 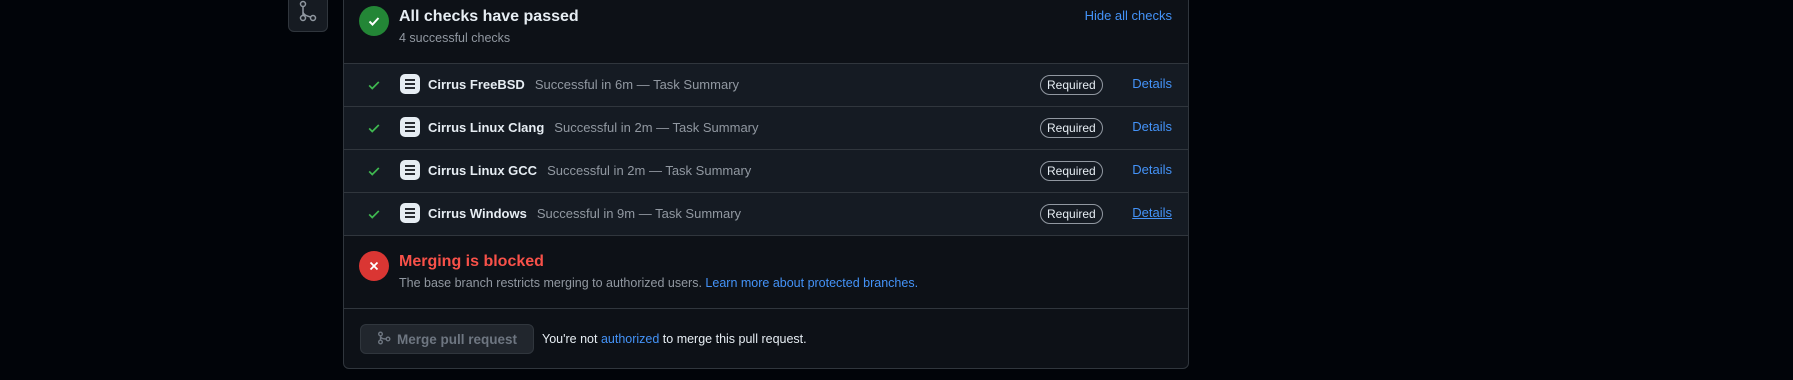 I want to click on merge-pull-request-button: Merge pull request, so click(x=447, y=339).